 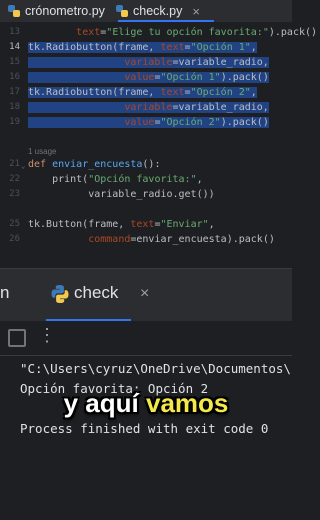 I want to click on line-number: 18, so click(x=14, y=107).